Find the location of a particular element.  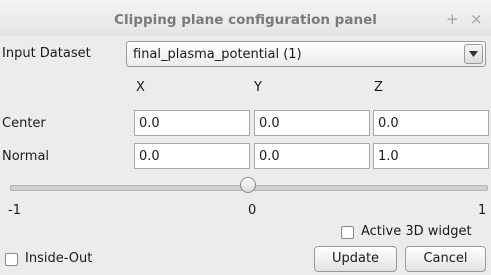

window-title: Clipping plane configuration panel is located at coordinates (245, 20).